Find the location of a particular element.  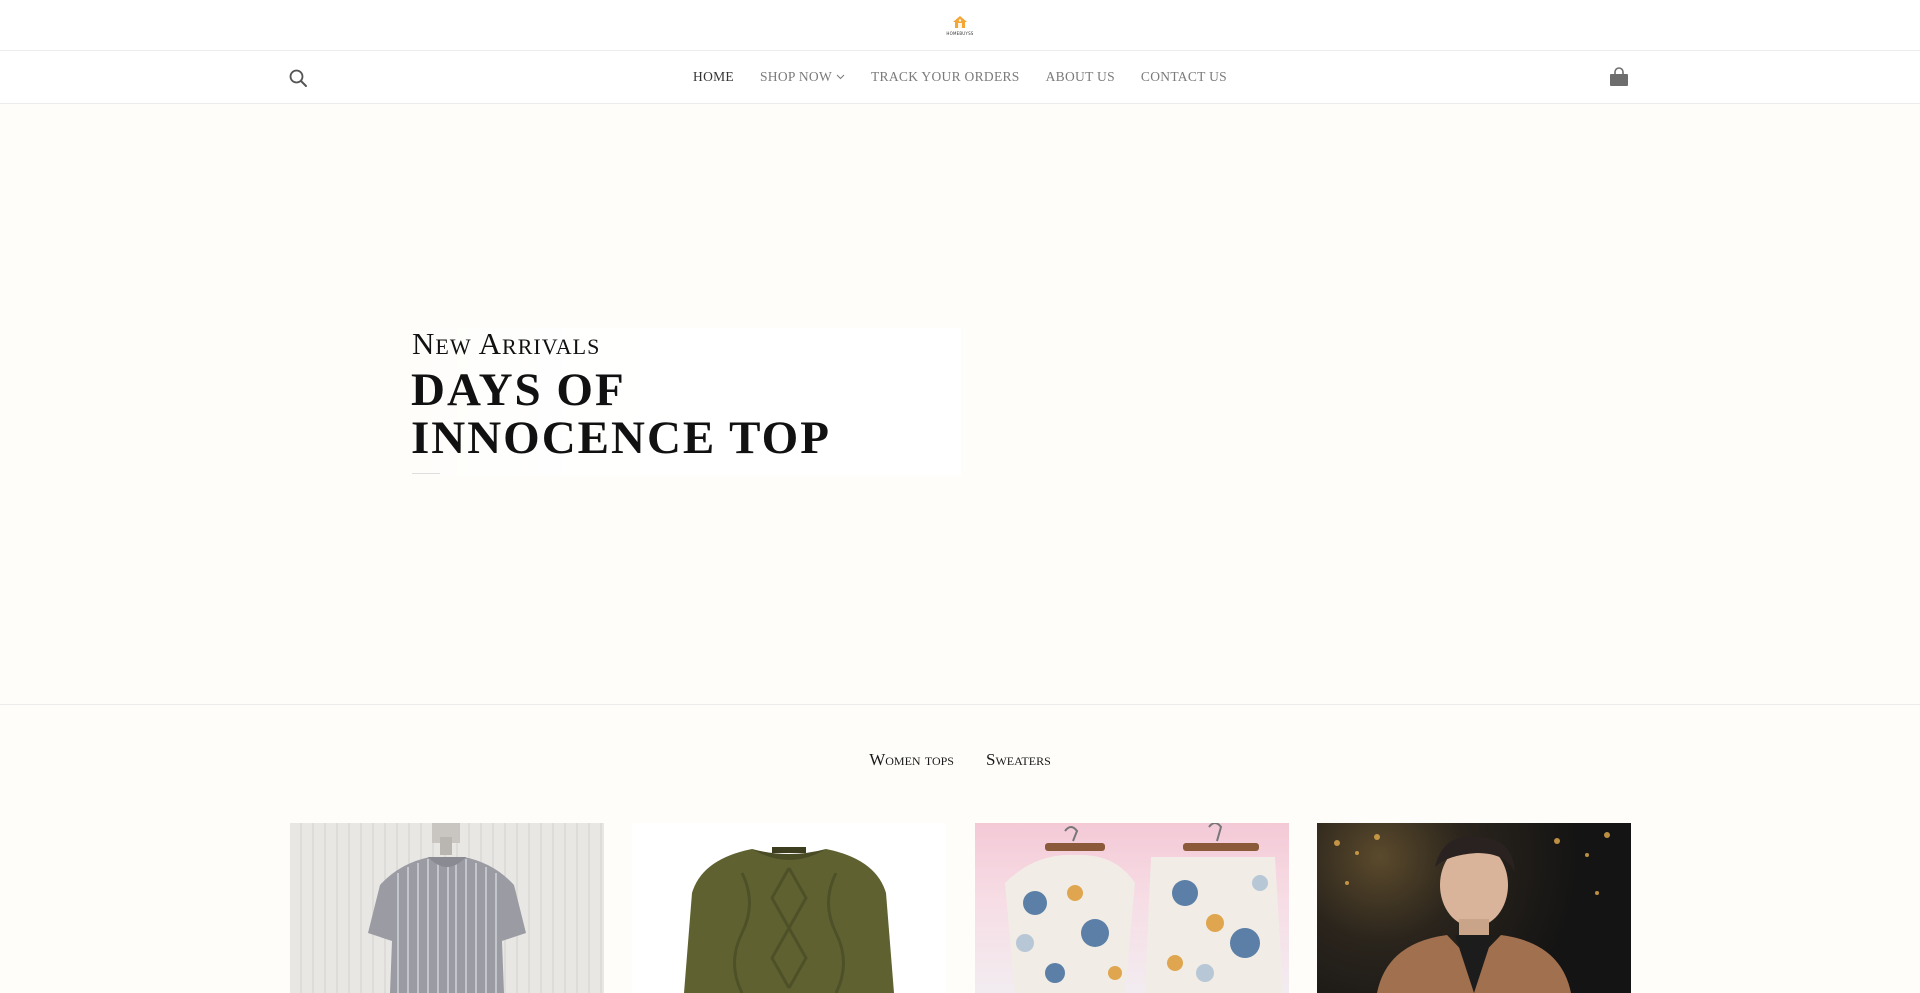

nav-item-home: HOME is located at coordinates (713, 77).